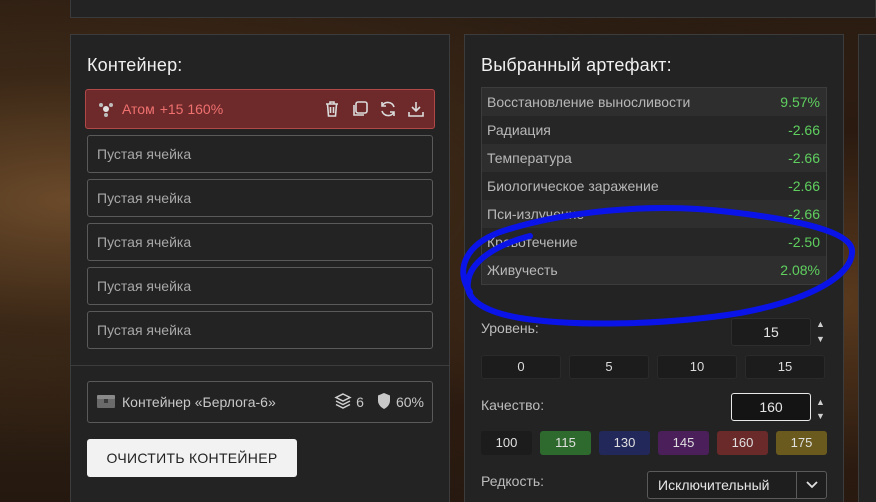 The height and width of the screenshot is (502, 876). What do you see at coordinates (199, 402) in the screenshot?
I see `container-name: Контейнер «Берлога-6»` at bounding box center [199, 402].